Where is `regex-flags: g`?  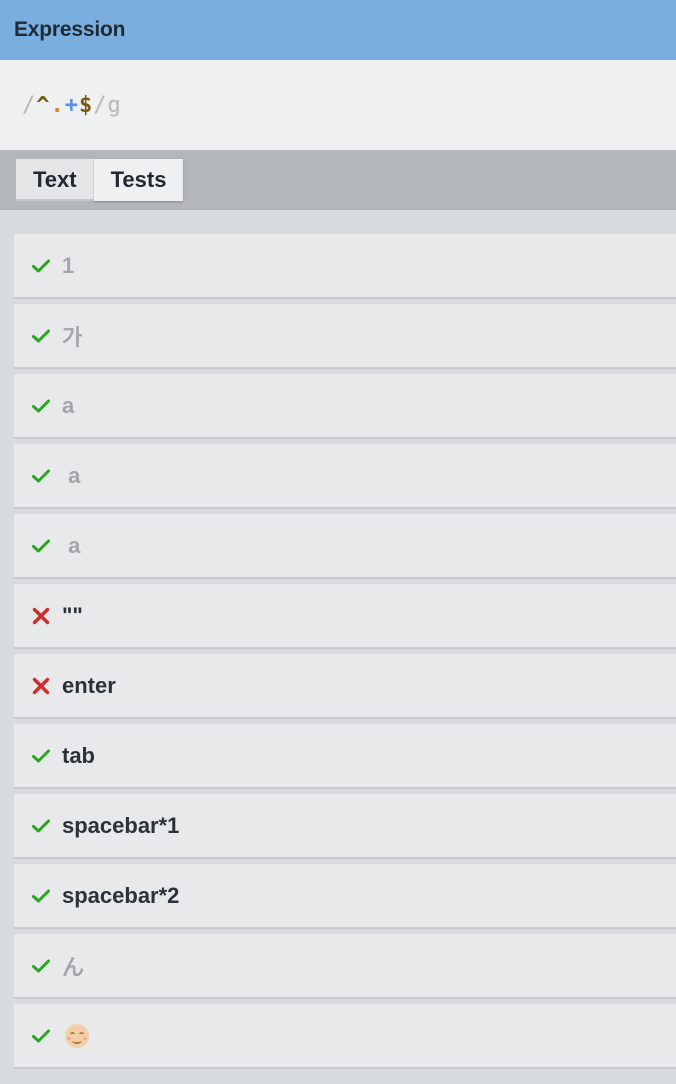 regex-flags: g is located at coordinates (115, 105).